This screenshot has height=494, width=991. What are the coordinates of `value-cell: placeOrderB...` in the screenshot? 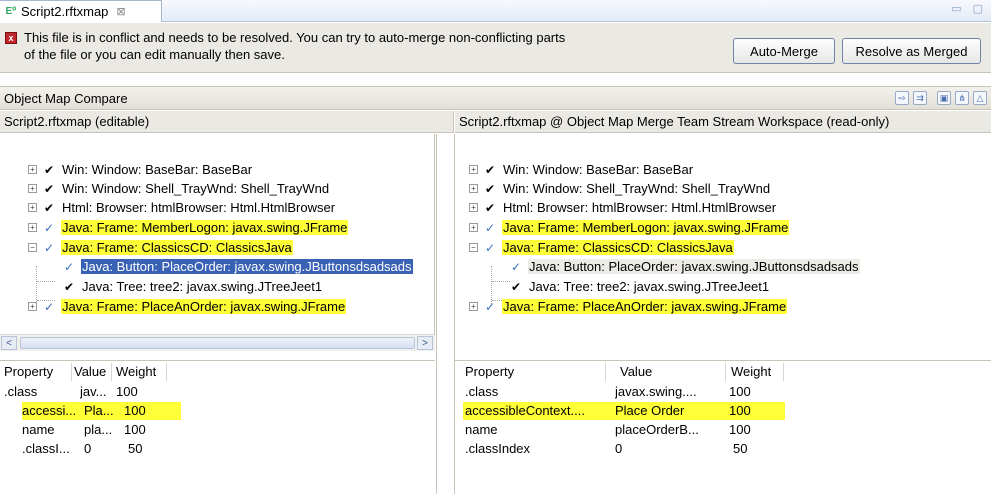 It's located at (657, 429).